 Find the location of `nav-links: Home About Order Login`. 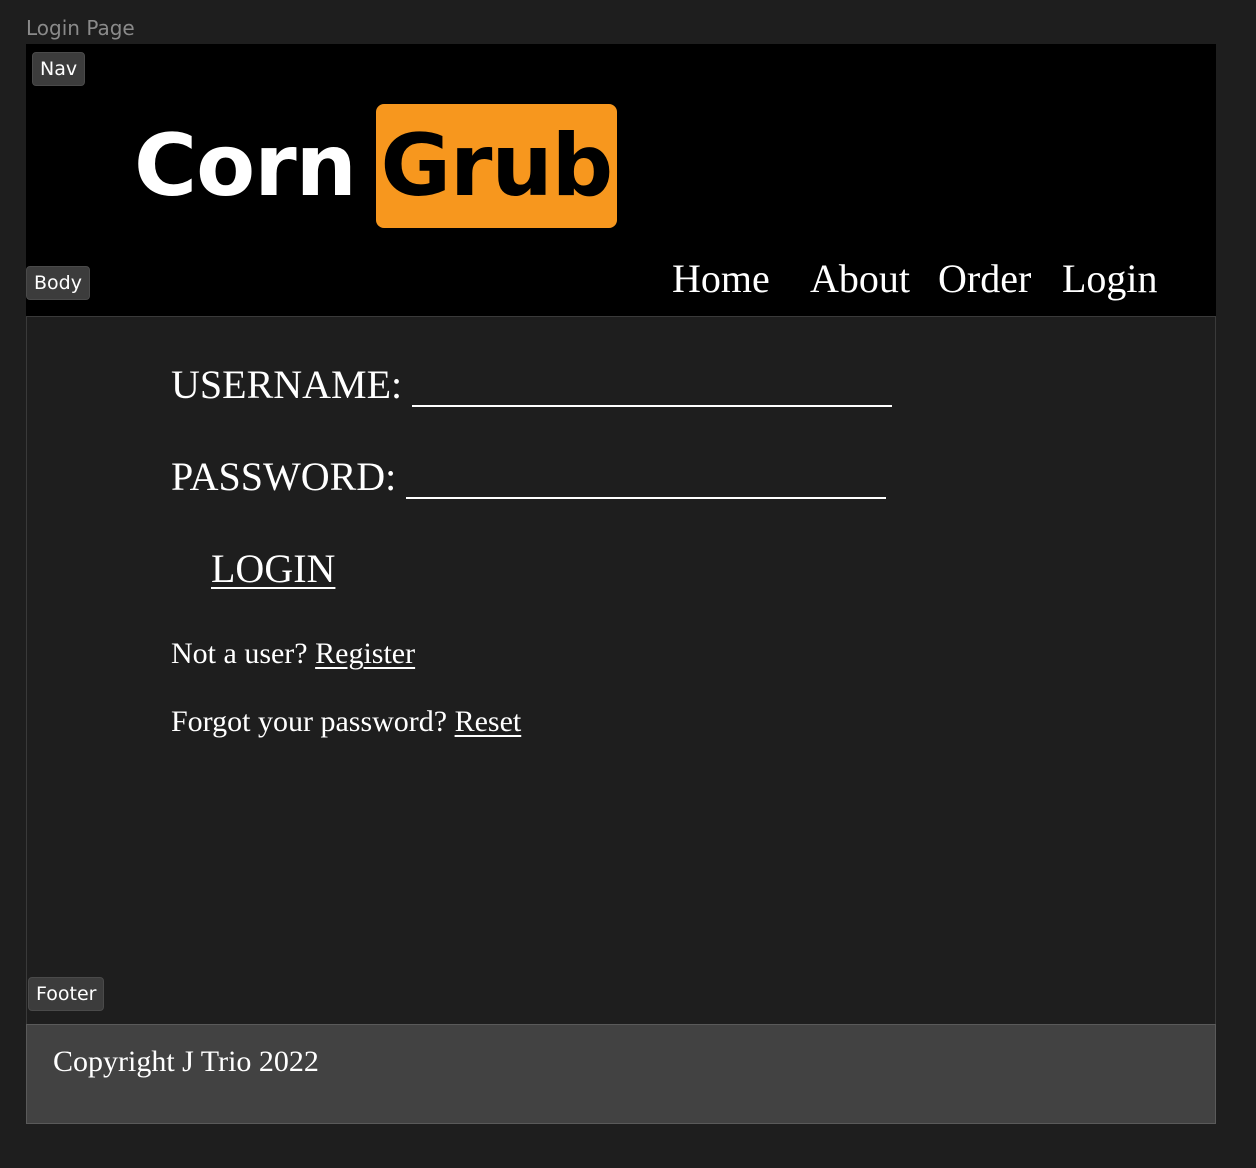

nav-links: Home About Order Login is located at coordinates (621, 279).